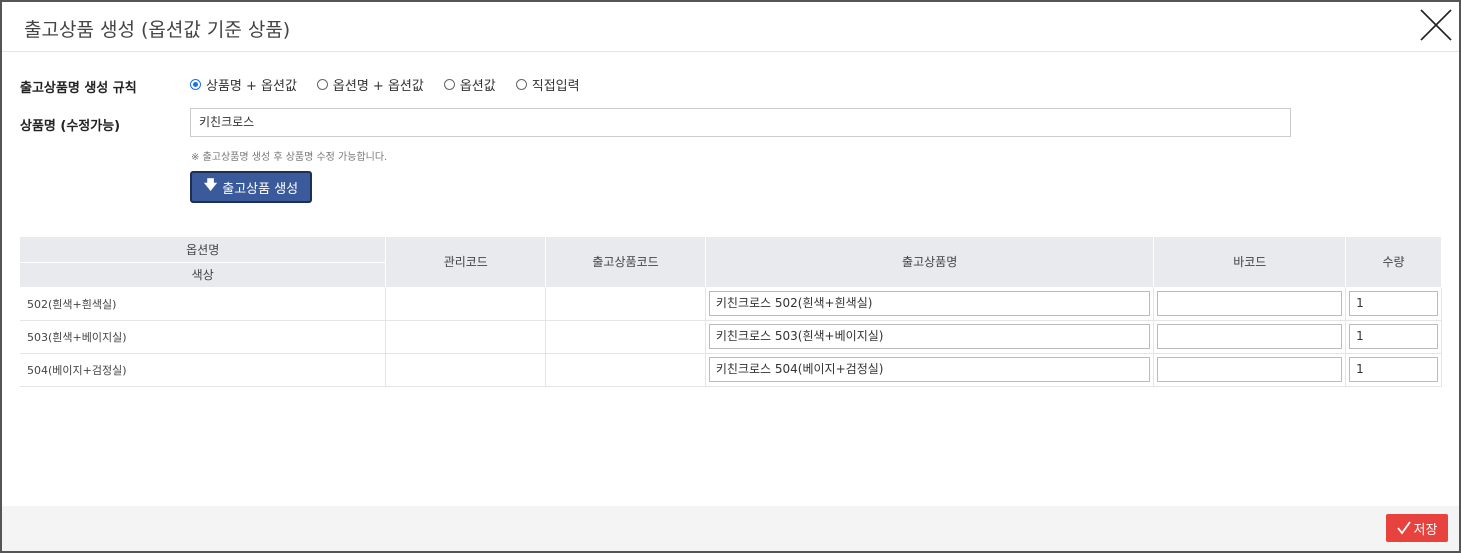  Describe the element at coordinates (203, 337) in the screenshot. I see `cell-option: 503(흰색+베이지실)` at that location.